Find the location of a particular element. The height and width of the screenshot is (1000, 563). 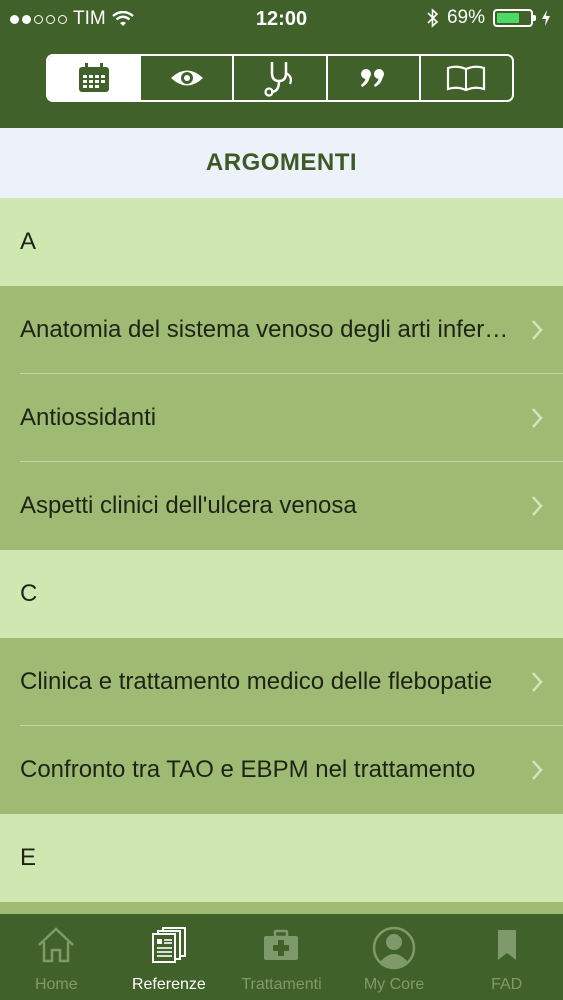

book-icon is located at coordinates (466, 78).